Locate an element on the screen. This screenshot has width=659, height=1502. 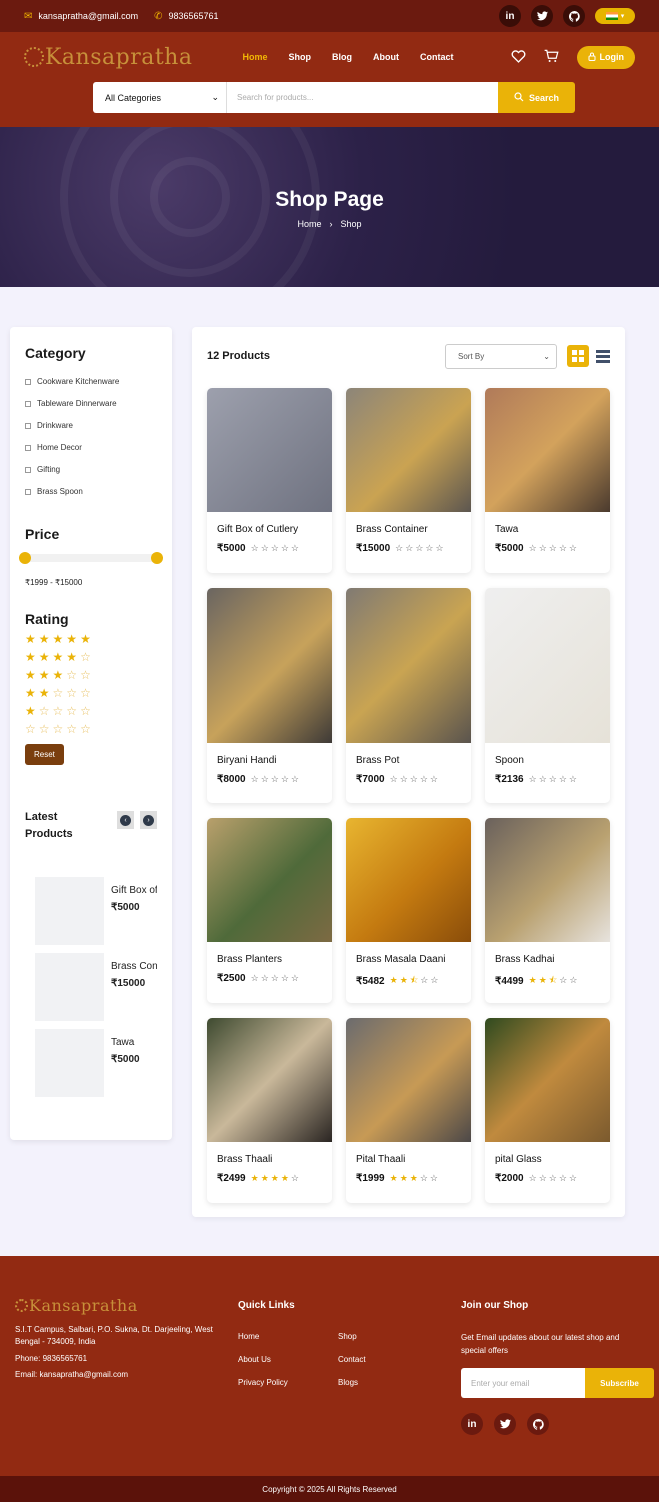
rating-filter-option: ★ ★ ★ ☆ ☆ is located at coordinates (91, 675).